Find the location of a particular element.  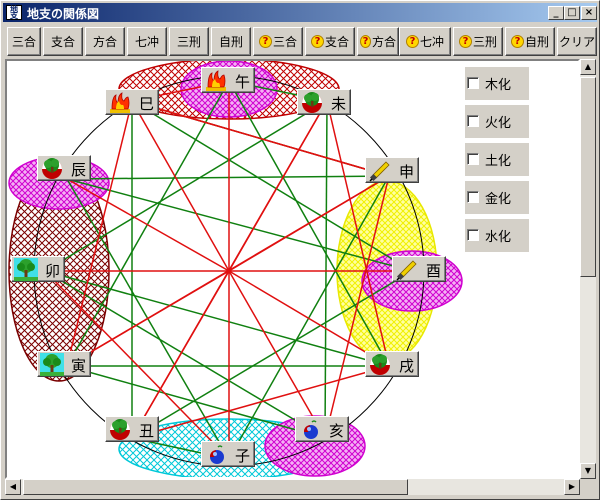

branch-button-0: 午 is located at coordinates (228, 80).